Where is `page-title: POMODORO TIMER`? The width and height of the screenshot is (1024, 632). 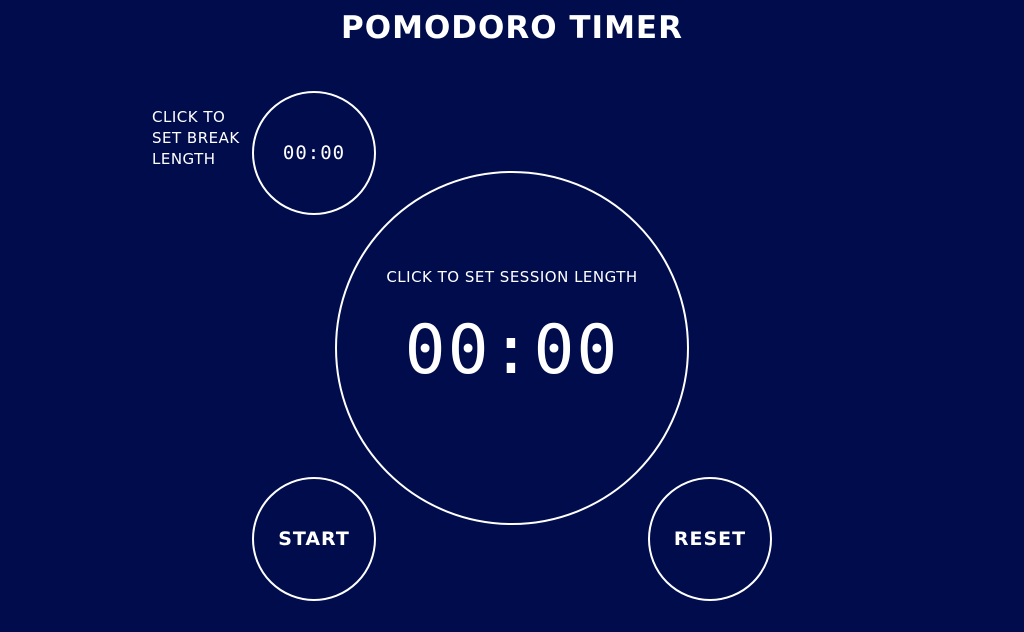
page-title: POMODORO TIMER is located at coordinates (512, 28).